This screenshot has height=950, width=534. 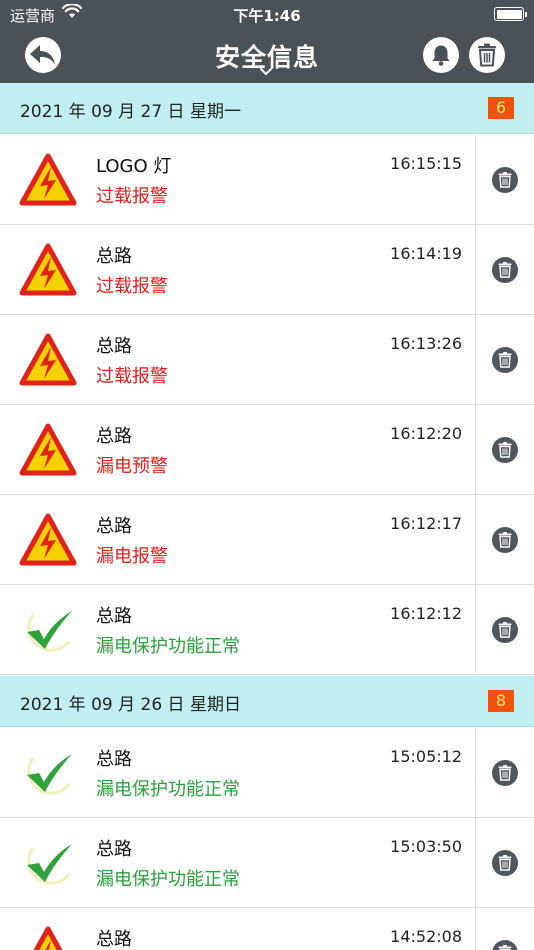 What do you see at coordinates (267, 41) in the screenshot?
I see `navigation-bar: 运营商 下午1:46 安全信息` at bounding box center [267, 41].